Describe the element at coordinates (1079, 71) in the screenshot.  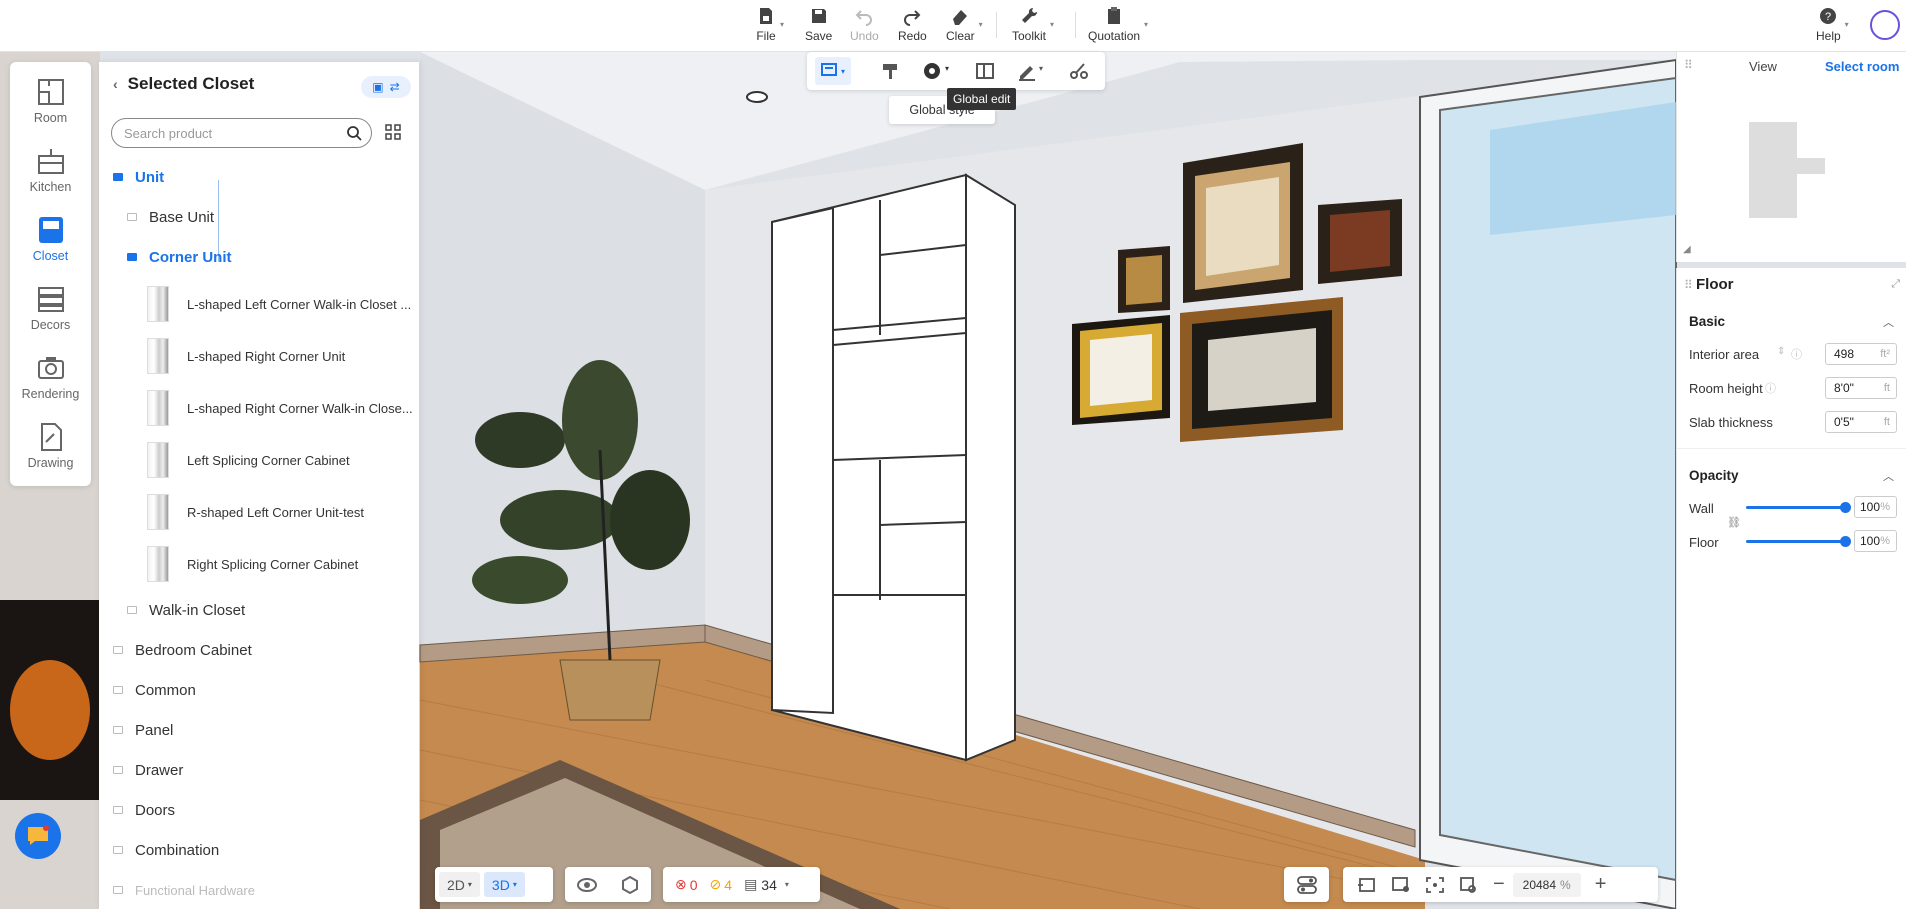
I see `scissors-icon` at that location.